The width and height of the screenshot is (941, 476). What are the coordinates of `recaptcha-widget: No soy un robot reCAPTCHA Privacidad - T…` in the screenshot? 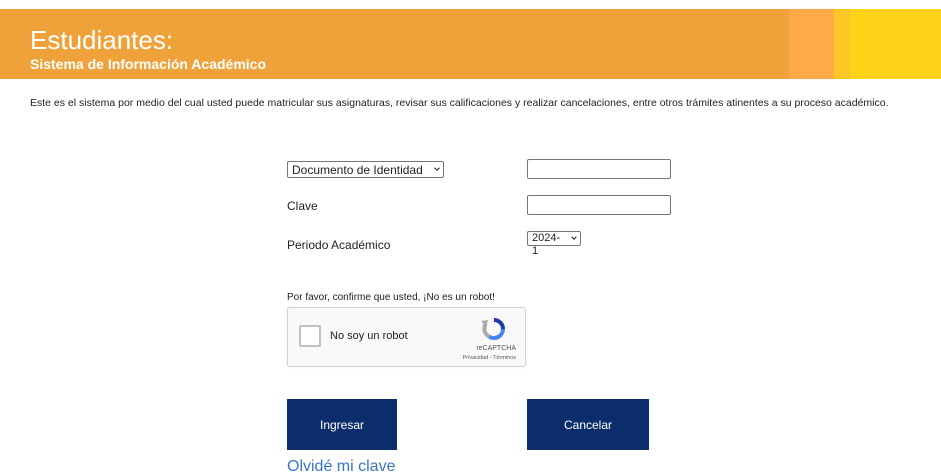 It's located at (406, 337).